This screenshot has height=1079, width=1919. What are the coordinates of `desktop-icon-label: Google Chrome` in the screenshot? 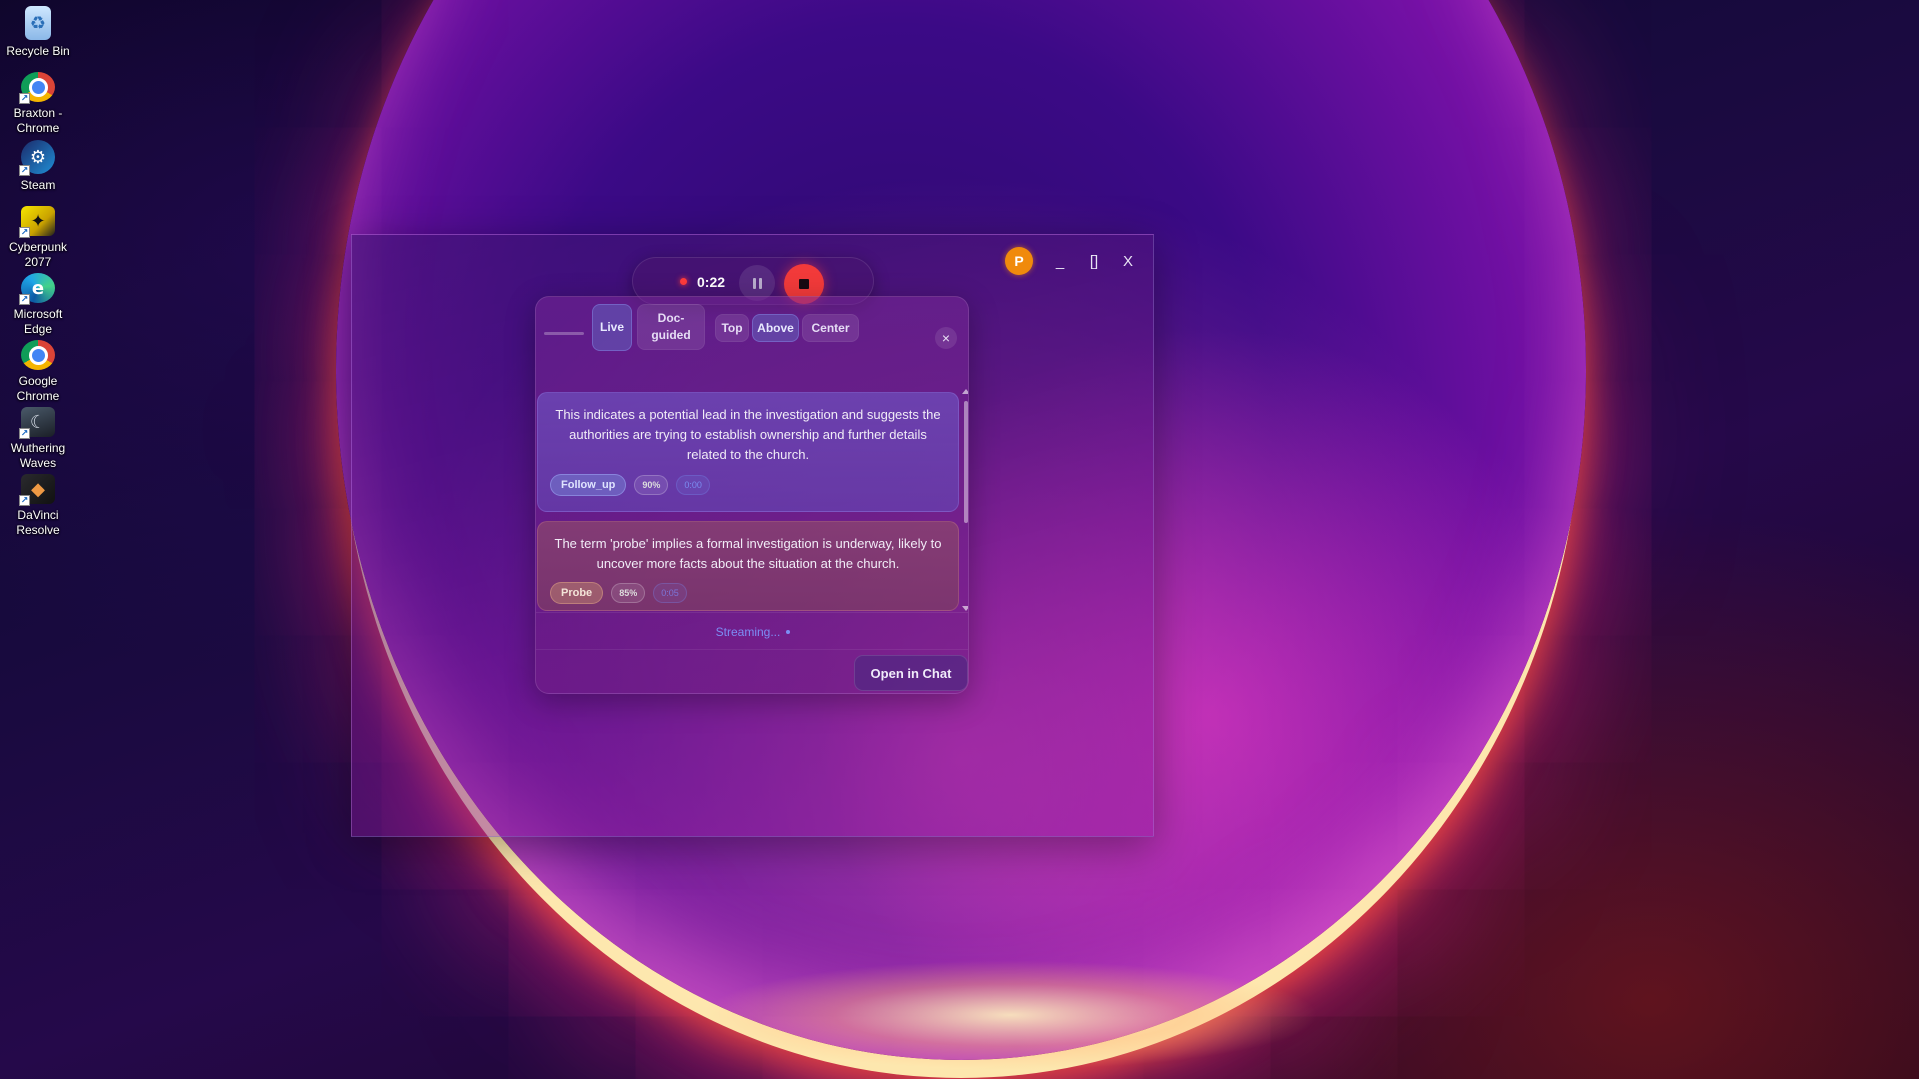 It's located at (38, 388).